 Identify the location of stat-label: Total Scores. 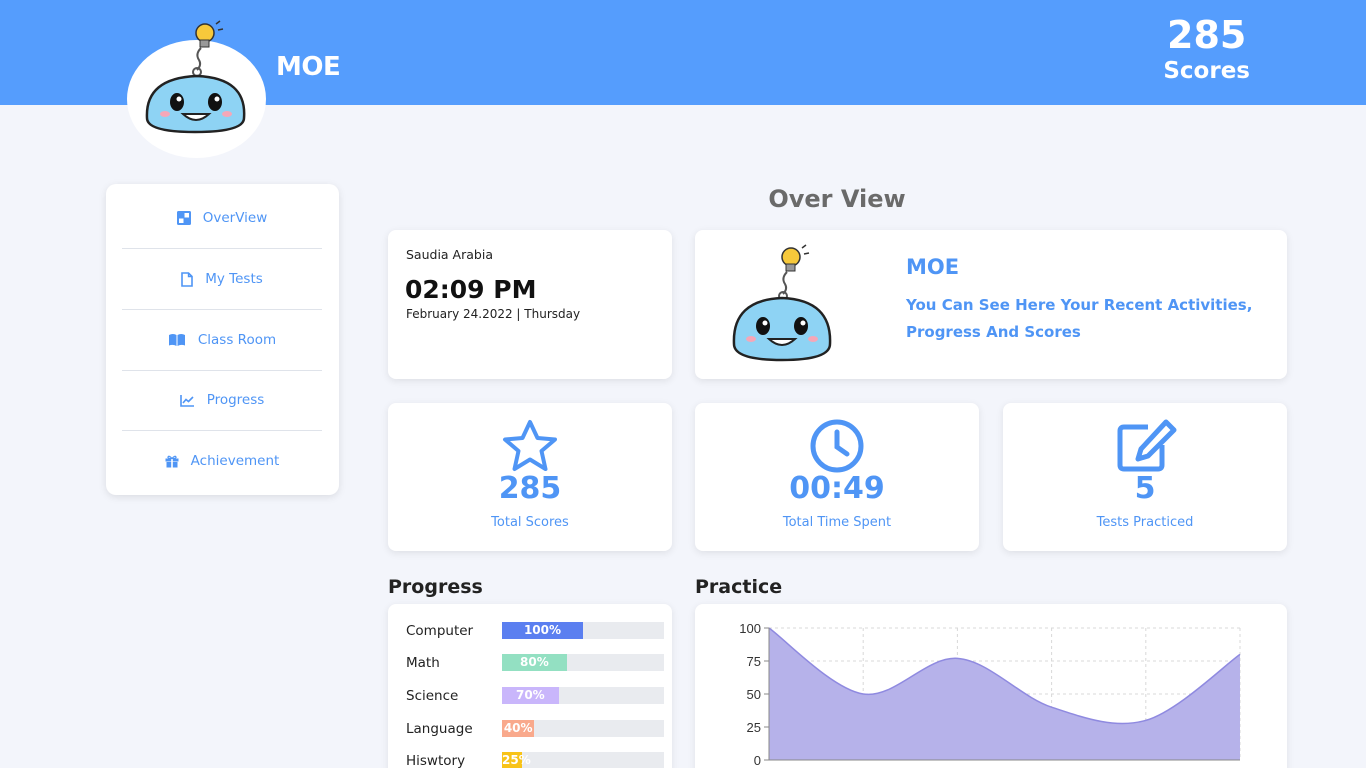
(530, 522).